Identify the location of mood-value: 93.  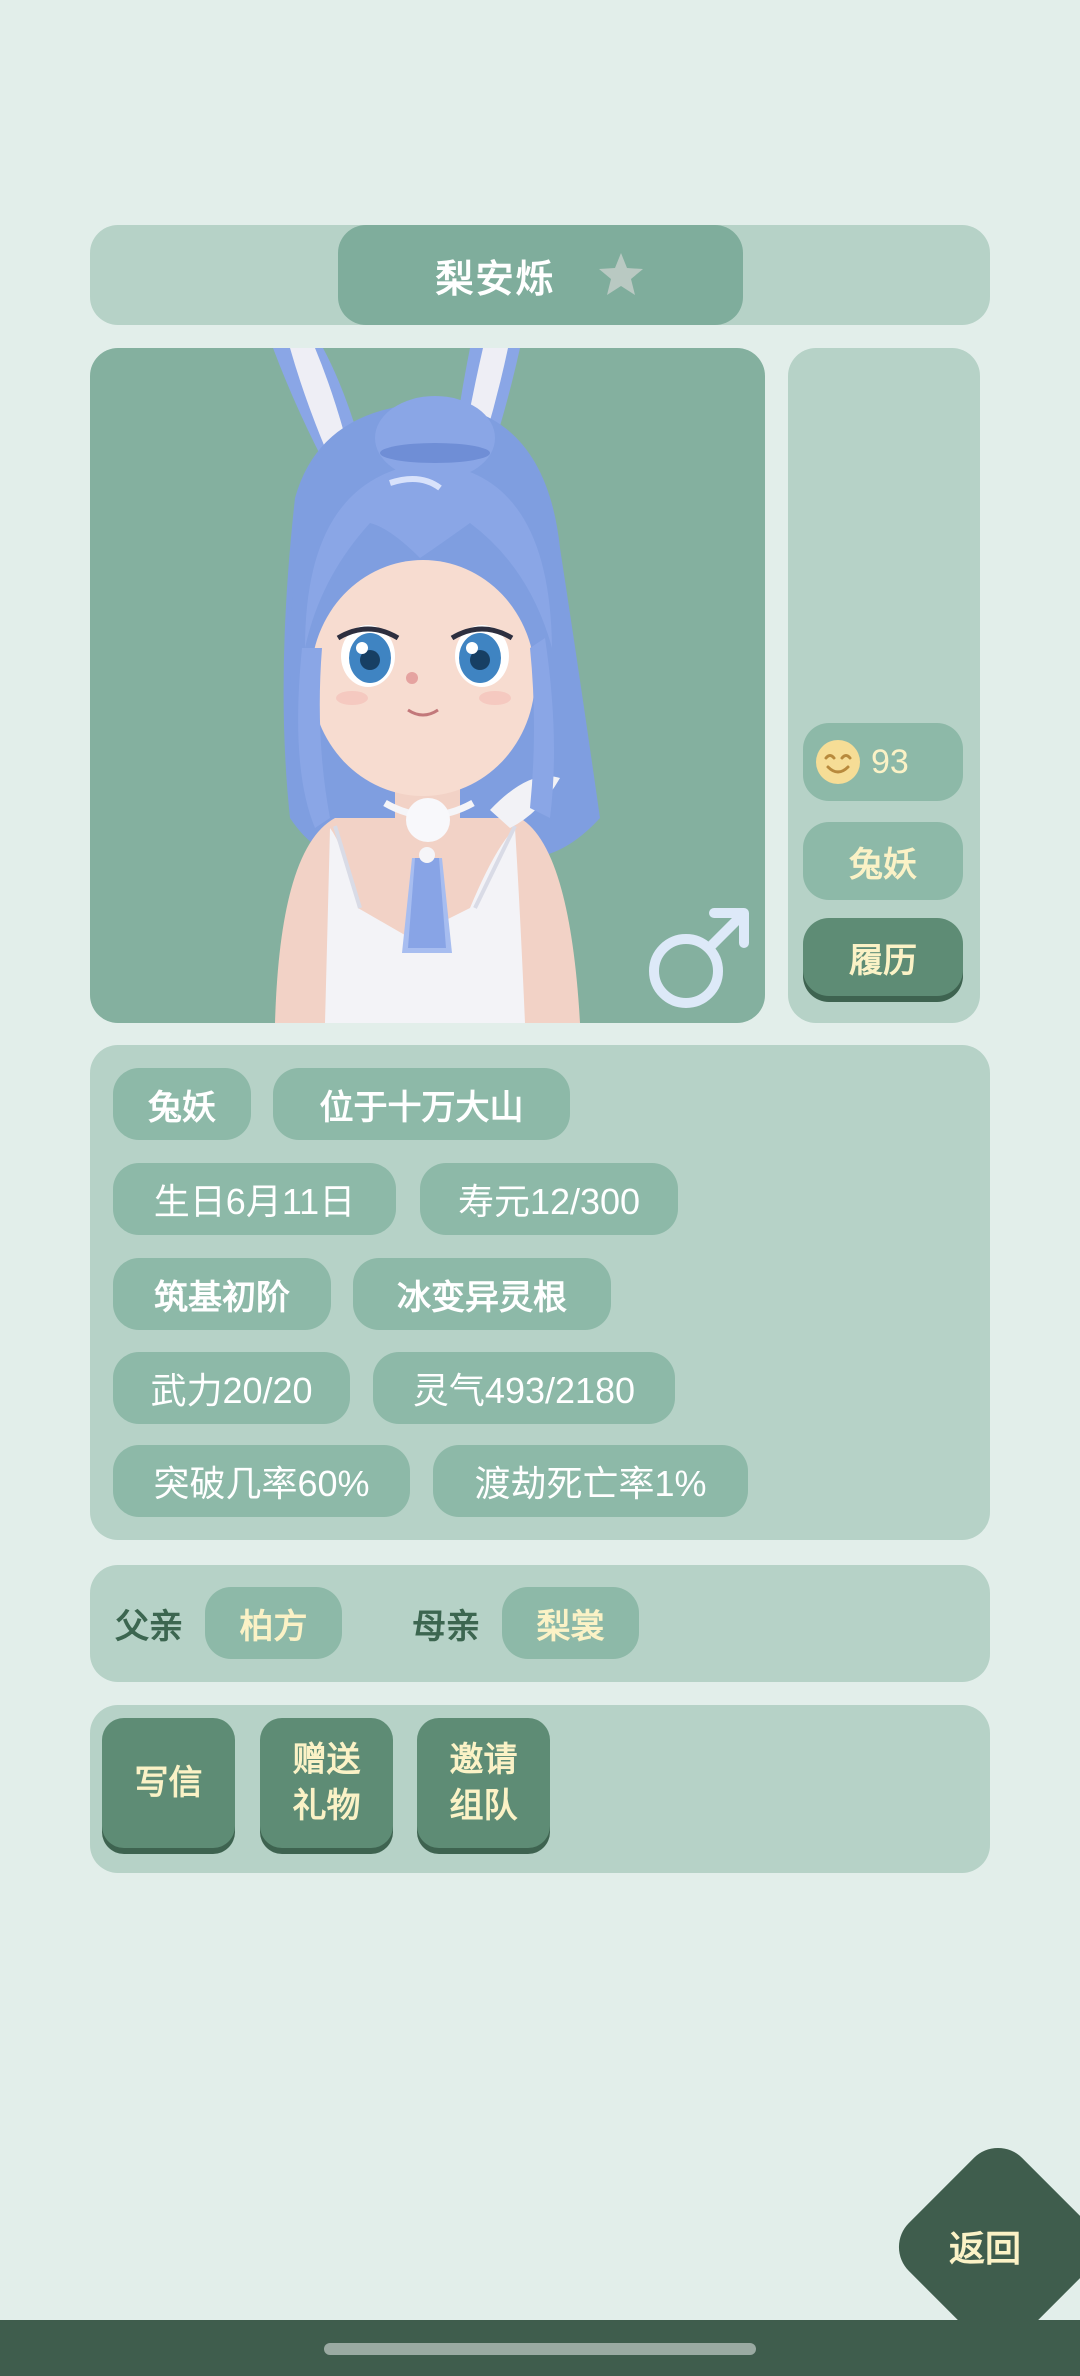
(890, 761).